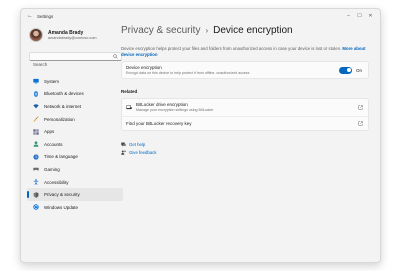  Describe the element at coordinates (36, 182) in the screenshot. I see `accessibility-icon` at that location.